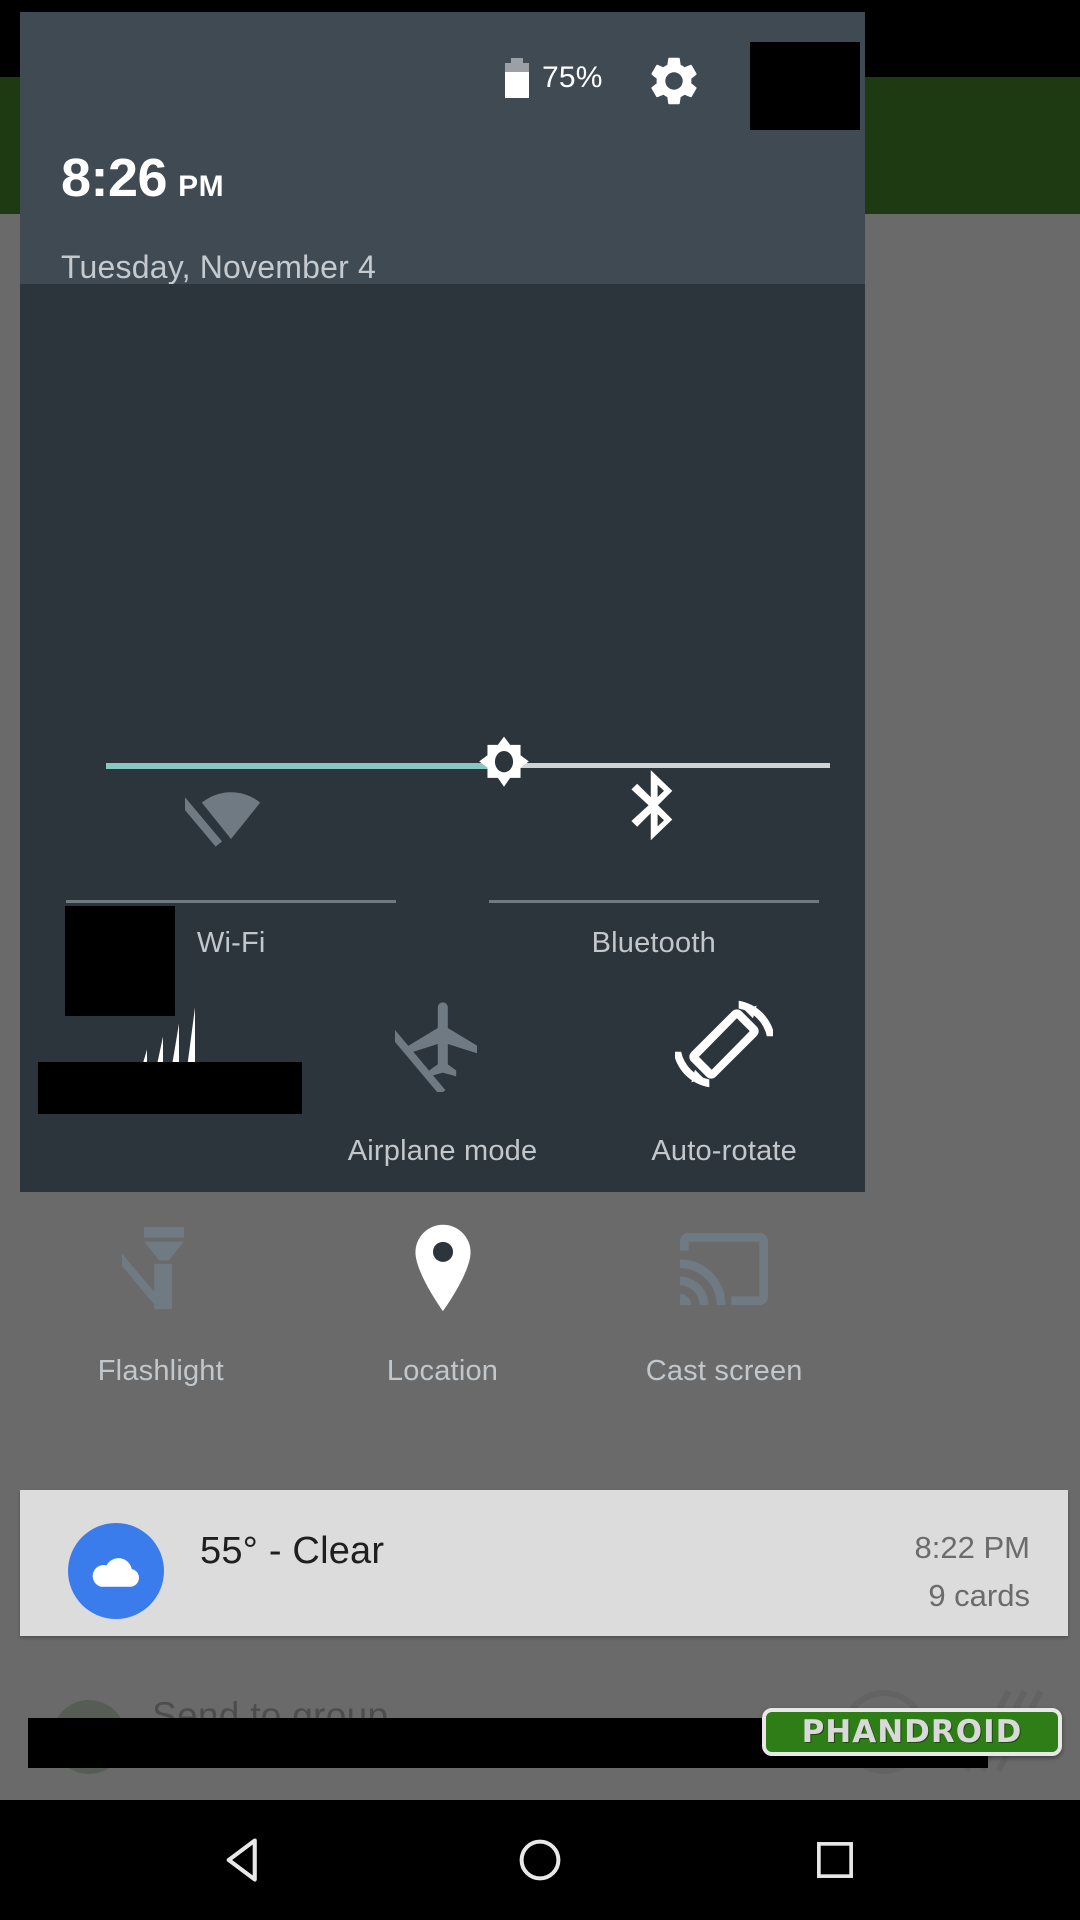 The width and height of the screenshot is (1080, 1920). Describe the element at coordinates (544, 1563) in the screenshot. I see `weather-notification: 55° - Clear 8:22 PM 9 cards` at that location.